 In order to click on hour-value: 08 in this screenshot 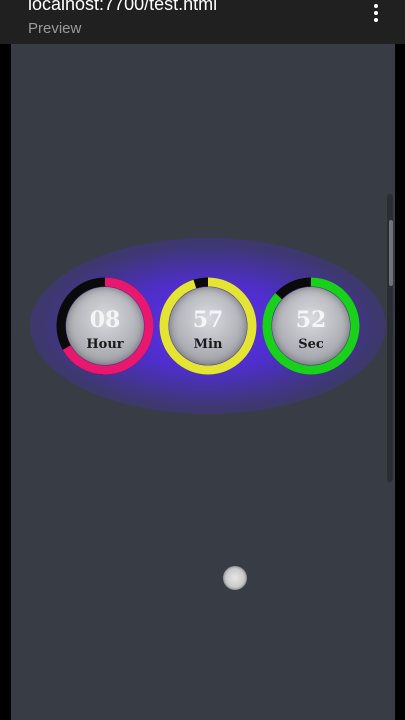, I will do `click(105, 320)`.